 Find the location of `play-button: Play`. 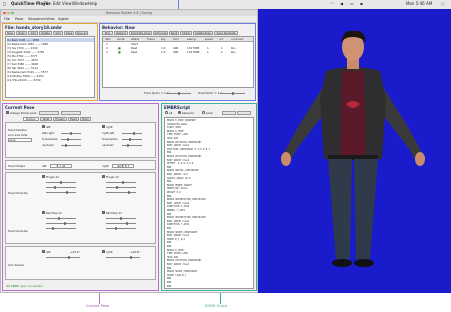

play-button: Play is located at coordinates (107, 33).